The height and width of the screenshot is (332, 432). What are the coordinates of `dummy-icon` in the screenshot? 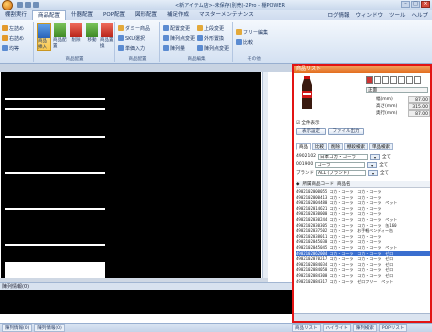 It's located at (121, 28).